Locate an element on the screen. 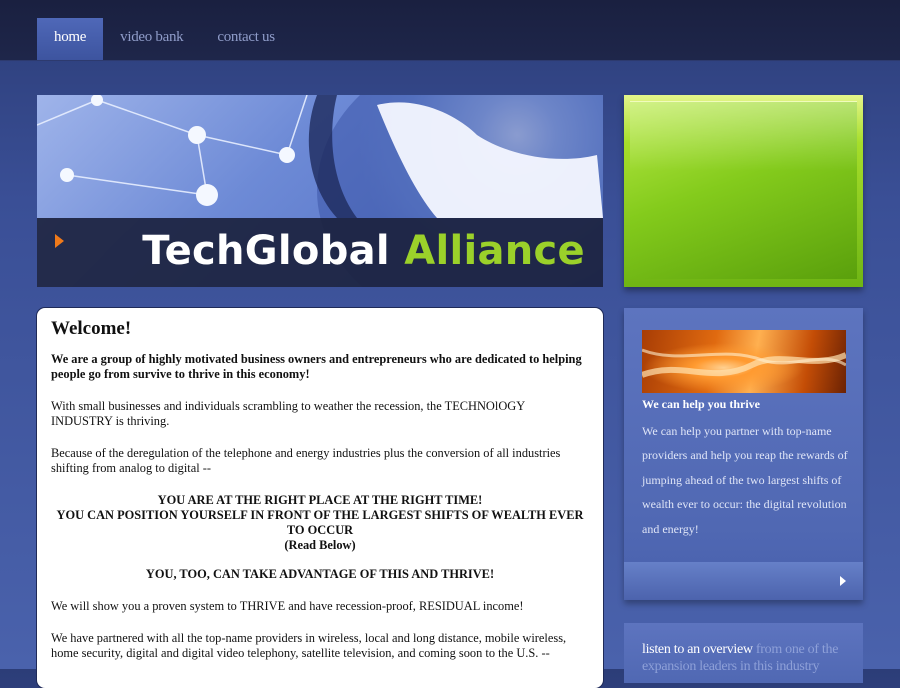 This screenshot has width=900, height=688. main-nav: home video bank contact us is located at coordinates (164, 39).